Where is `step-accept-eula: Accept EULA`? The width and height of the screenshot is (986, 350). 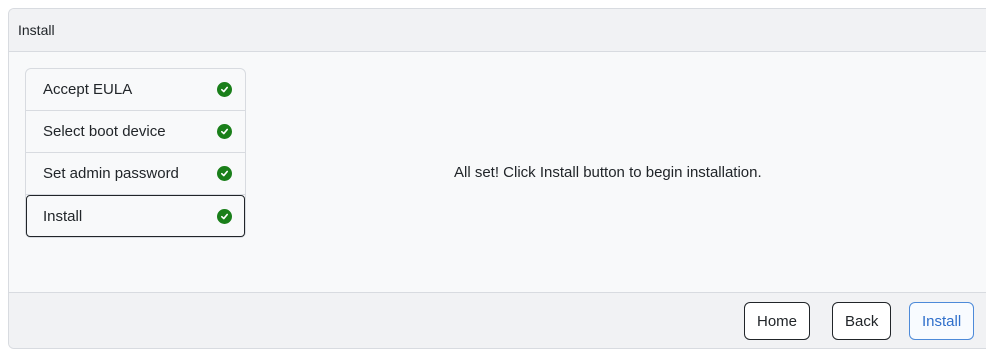 step-accept-eula: Accept EULA is located at coordinates (135, 90).